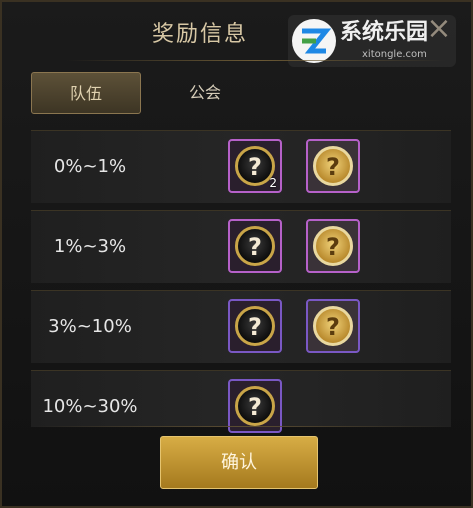 Image resolution: width=473 pixels, height=508 pixels. Describe the element at coordinates (242, 426) in the screenshot. I see `list-bottom-divider` at that location.